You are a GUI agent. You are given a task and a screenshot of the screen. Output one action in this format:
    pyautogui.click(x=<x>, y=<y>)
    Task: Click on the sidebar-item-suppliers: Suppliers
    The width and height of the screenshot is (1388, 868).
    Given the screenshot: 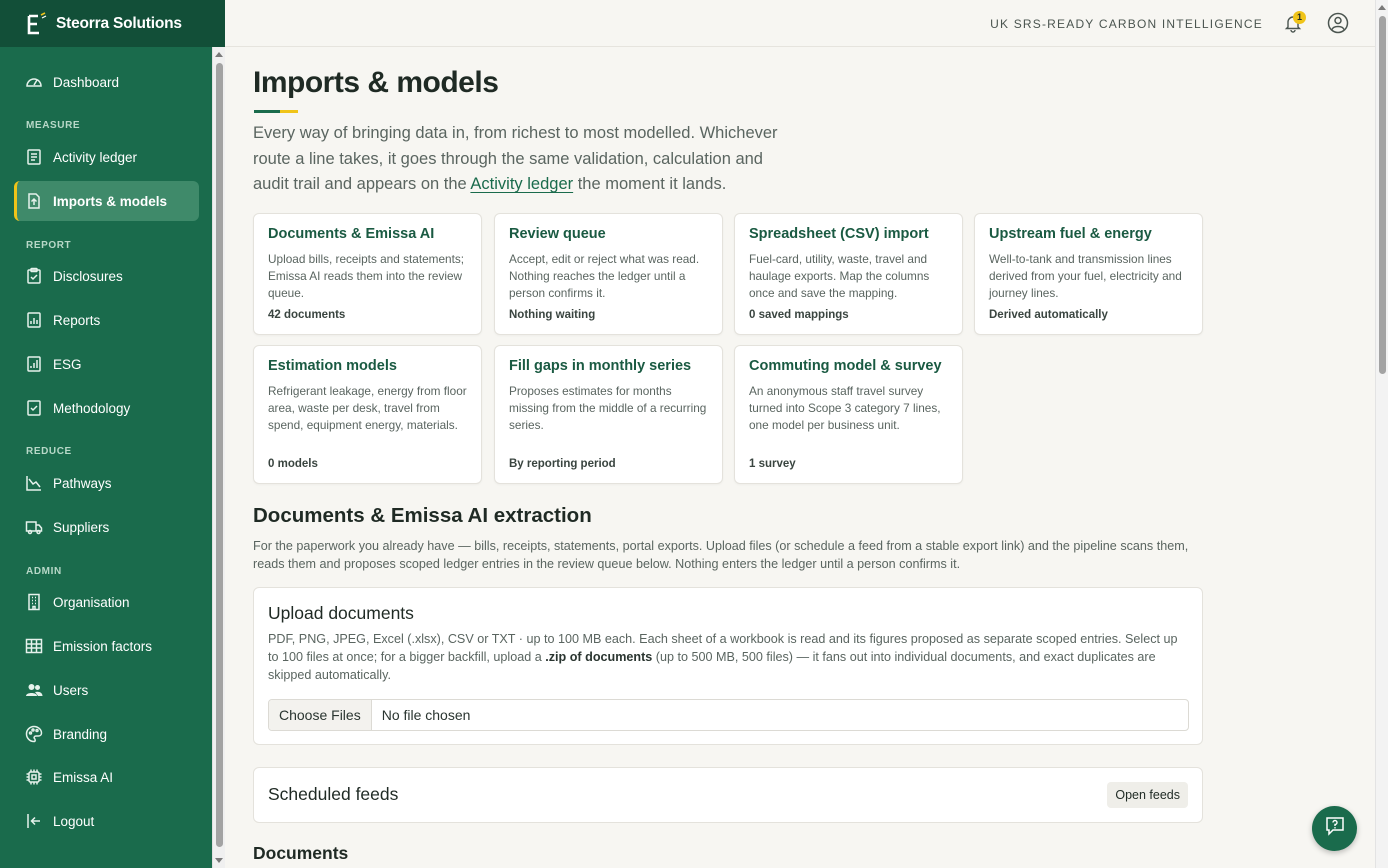 What is the action you would take?
    pyautogui.click(x=106, y=527)
    